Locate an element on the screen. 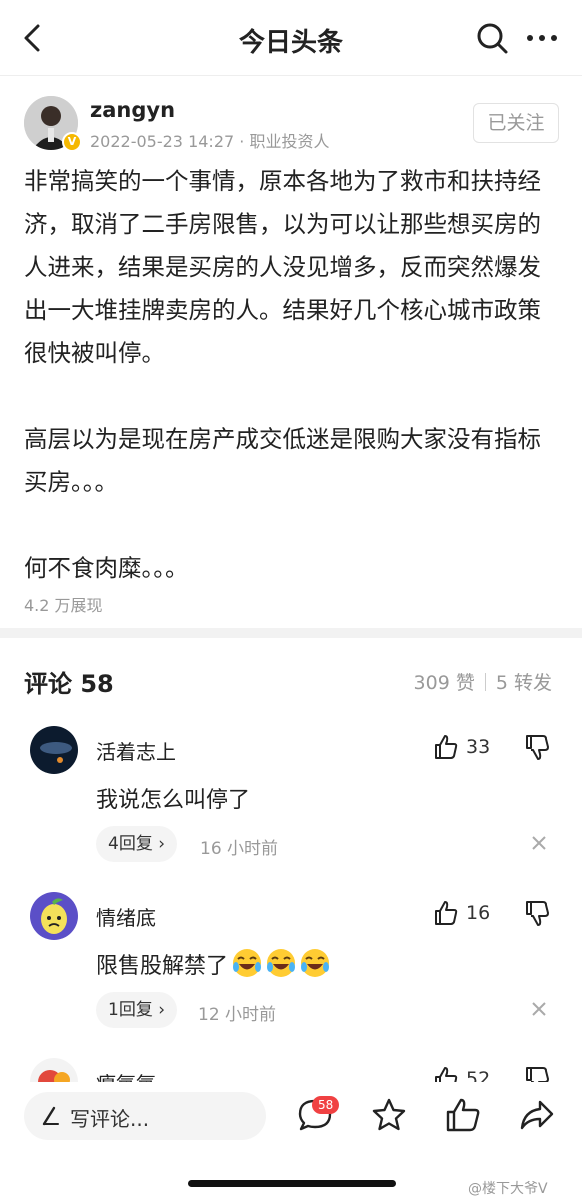 The height and width of the screenshot is (1200, 582). more-options-icon is located at coordinates (542, 38).